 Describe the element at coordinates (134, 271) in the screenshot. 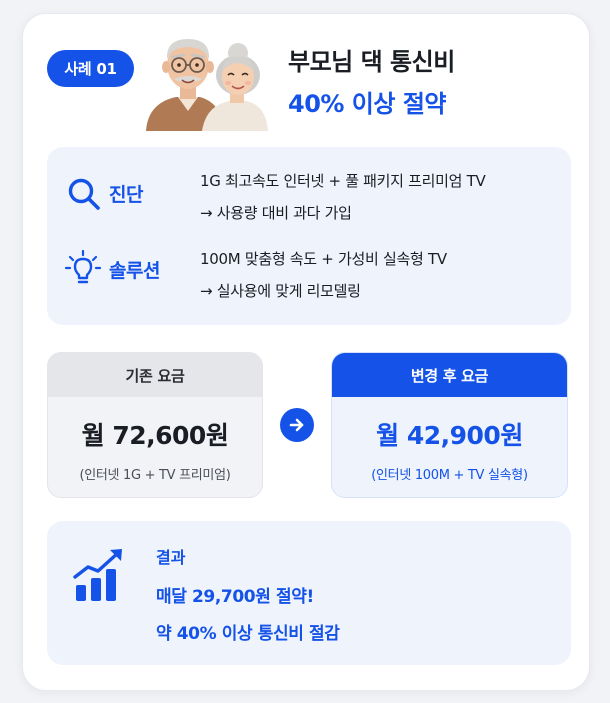

I see `solution-label: 솔루션` at that location.